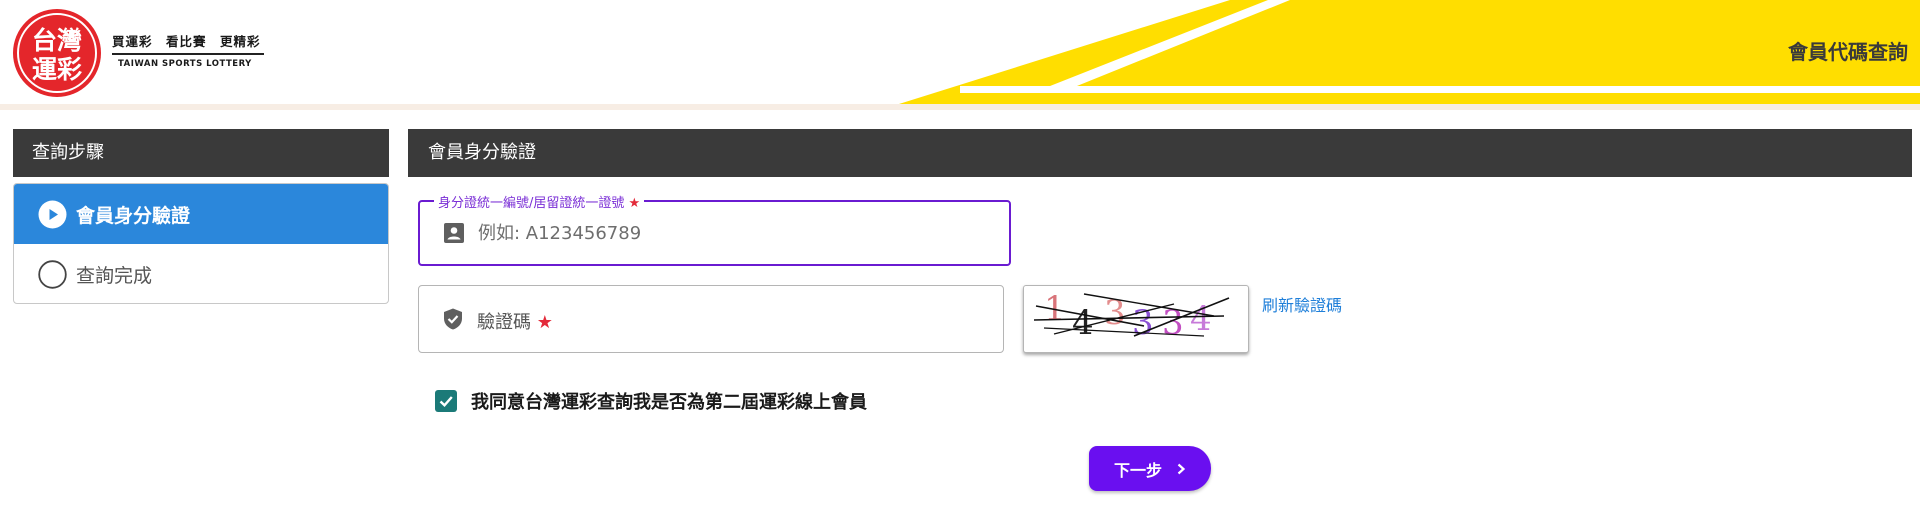 The width and height of the screenshot is (1920, 518). Describe the element at coordinates (185, 63) in the screenshot. I see `slogan-english: TAIWAN SPORTS LOTTERY` at that location.